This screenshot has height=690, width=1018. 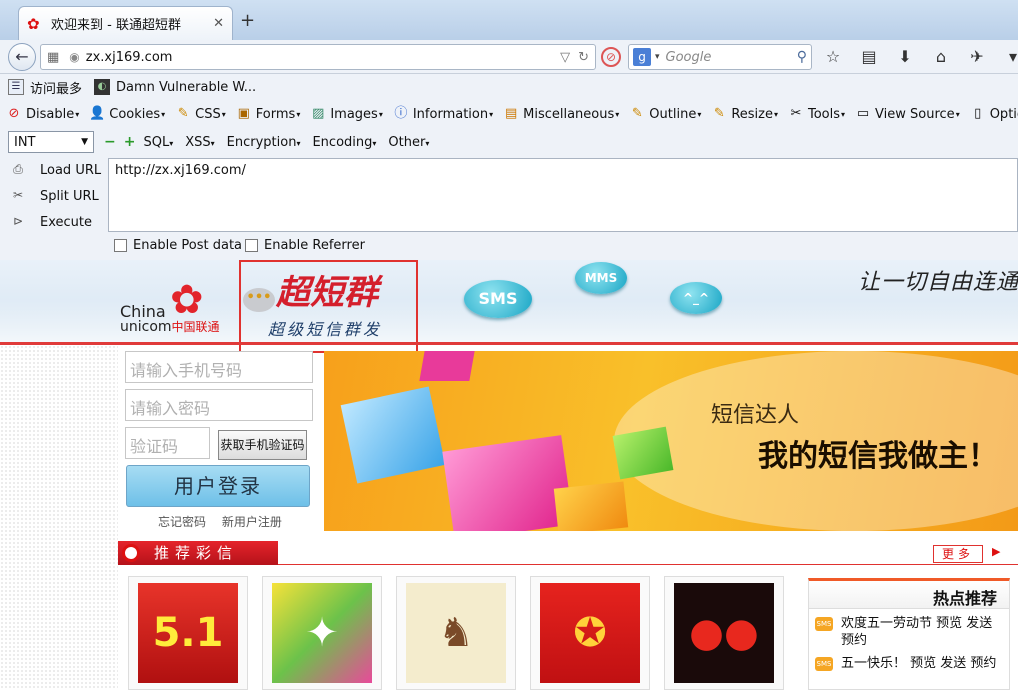 What do you see at coordinates (53, 57) in the screenshot?
I see `app-grid-icon: ▦` at bounding box center [53, 57].